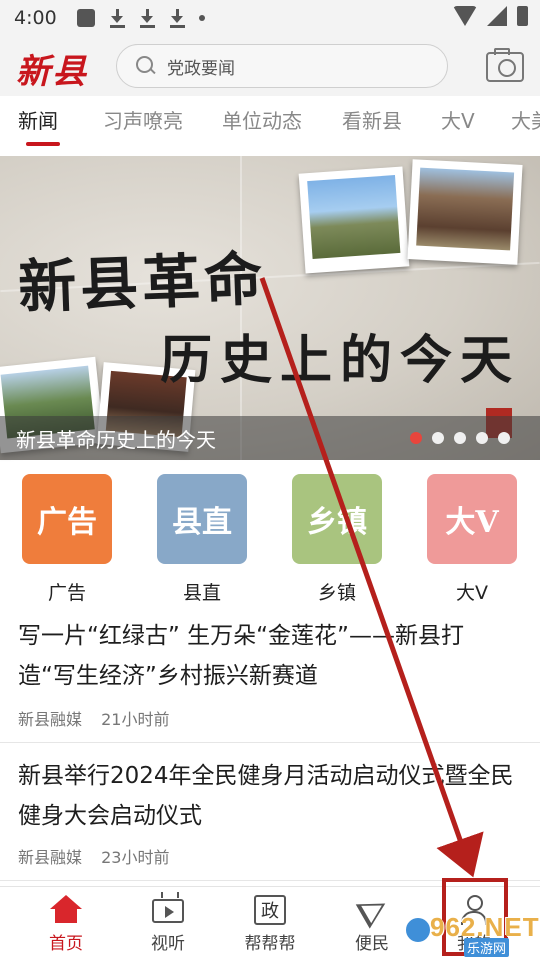 This screenshot has width=540, height=960. What do you see at coordinates (472, 593) in the screenshot?
I see `category-label: 大V` at bounding box center [472, 593].